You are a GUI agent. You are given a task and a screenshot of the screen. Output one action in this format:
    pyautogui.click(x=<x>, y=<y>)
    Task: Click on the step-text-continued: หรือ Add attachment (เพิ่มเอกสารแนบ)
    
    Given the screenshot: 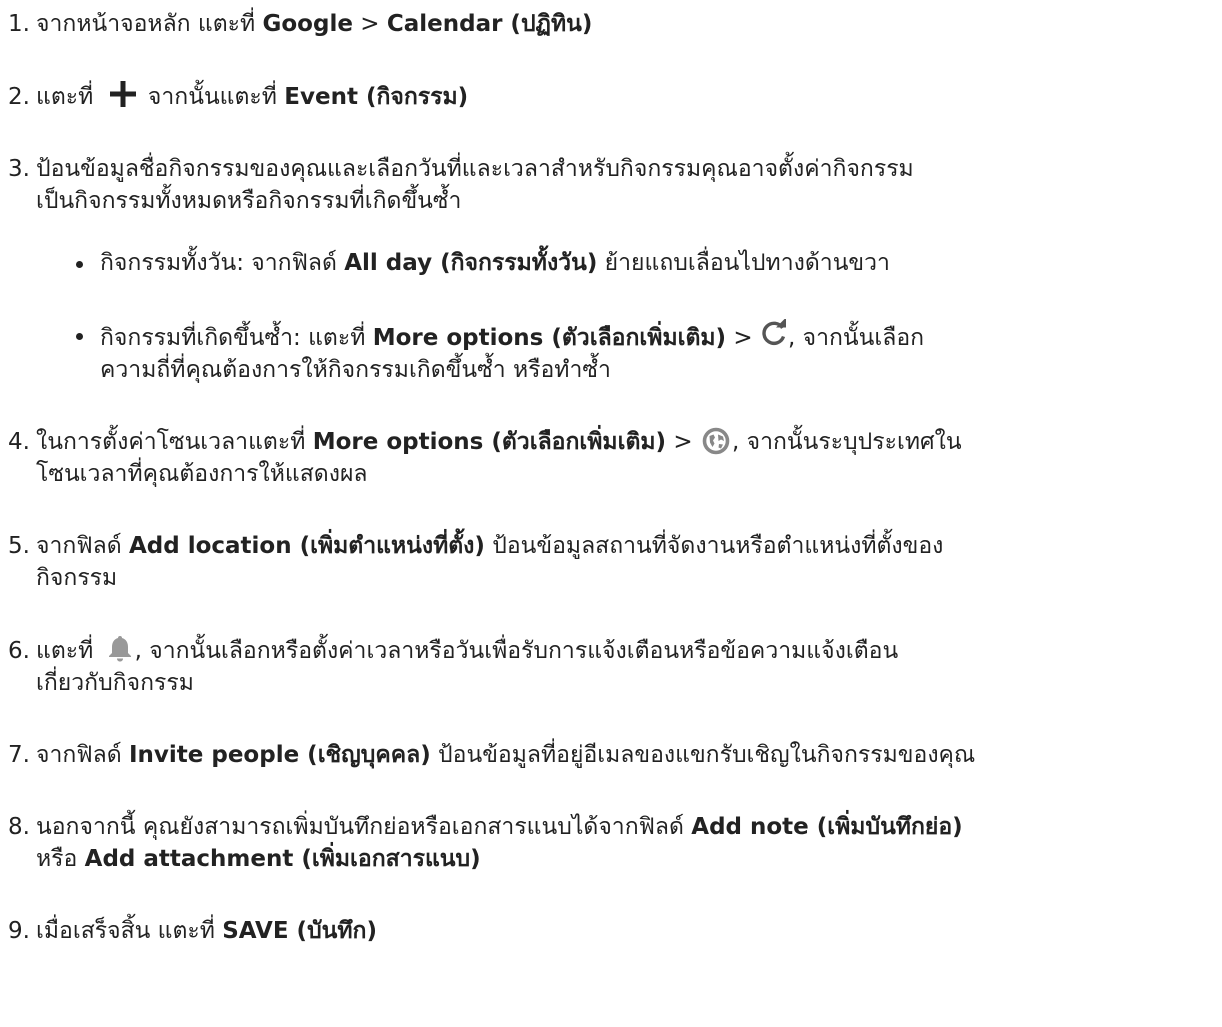 What is the action you would take?
    pyautogui.click(x=611, y=859)
    